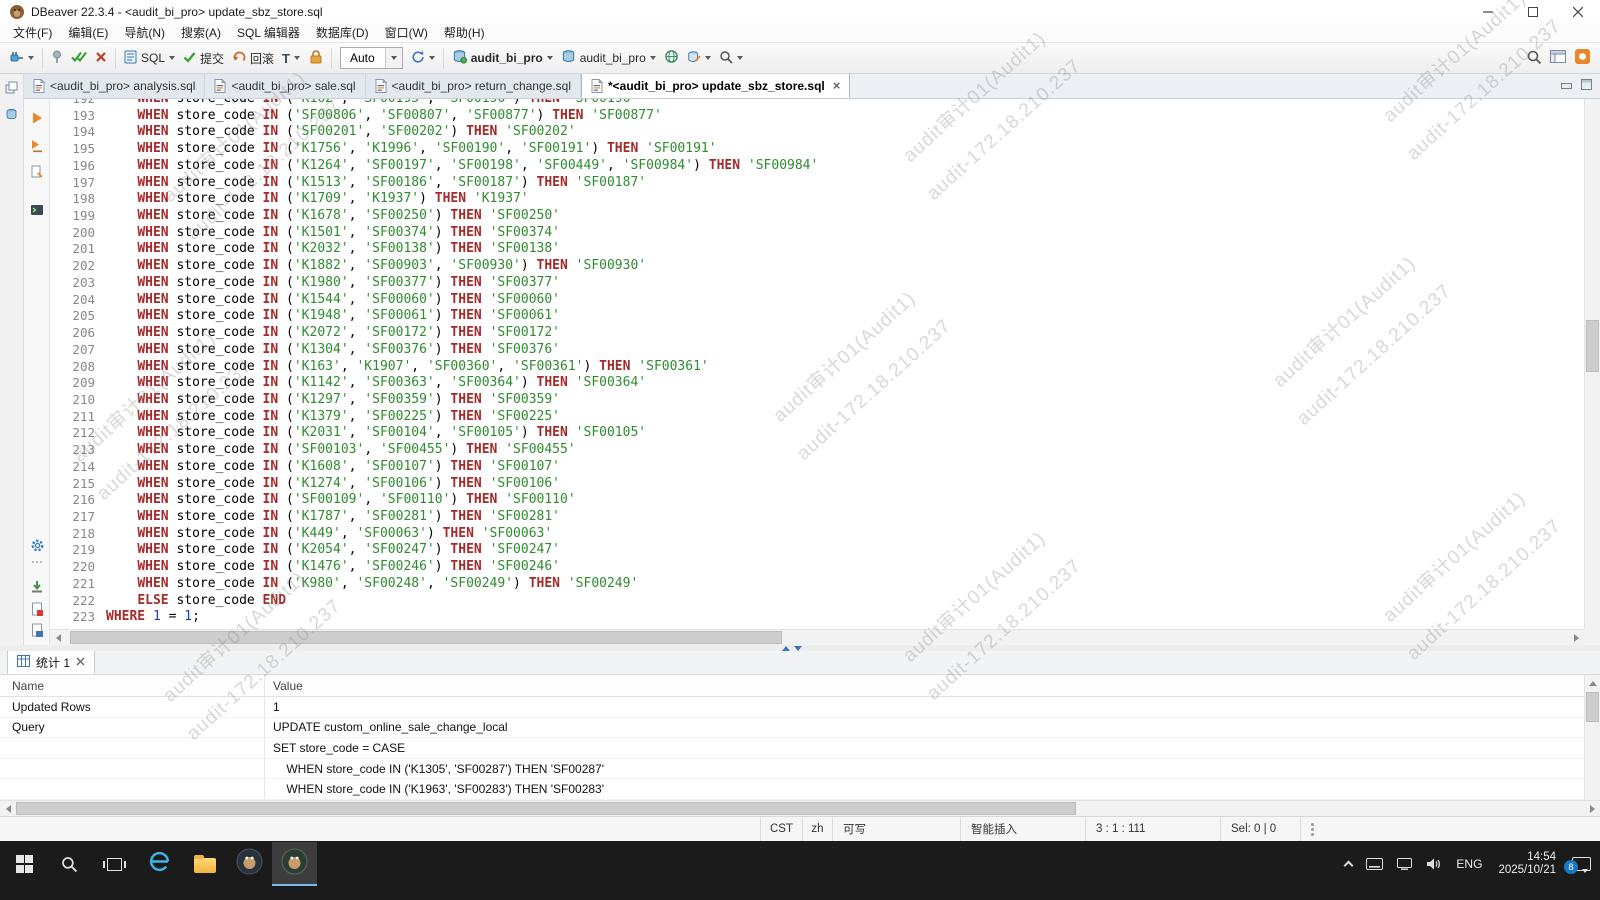  What do you see at coordinates (792, 648) in the screenshot?
I see `sash-grip-icon` at bounding box center [792, 648].